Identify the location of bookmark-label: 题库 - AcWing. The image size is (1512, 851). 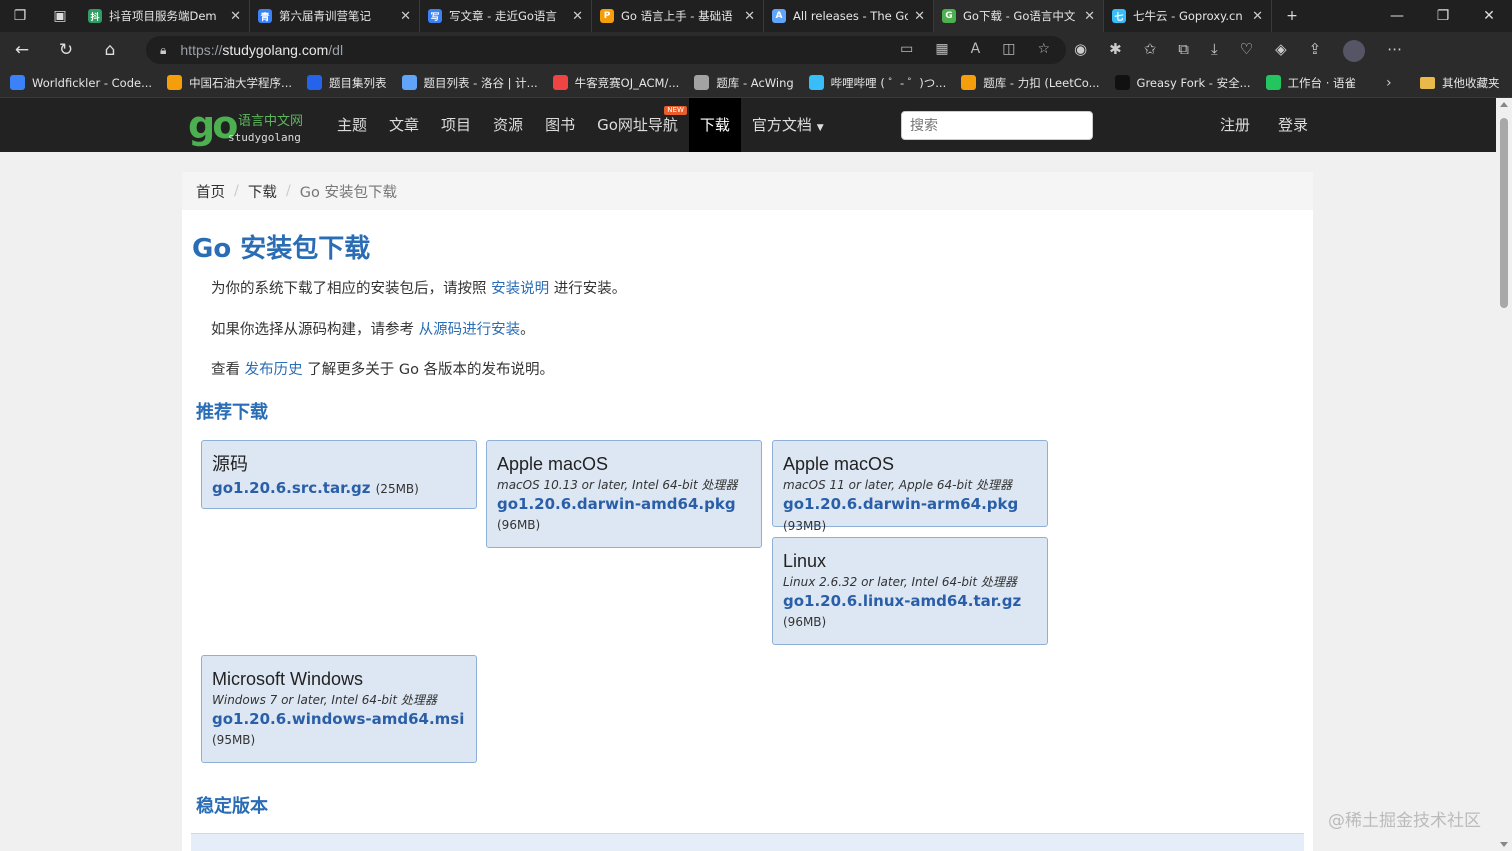
(755, 82).